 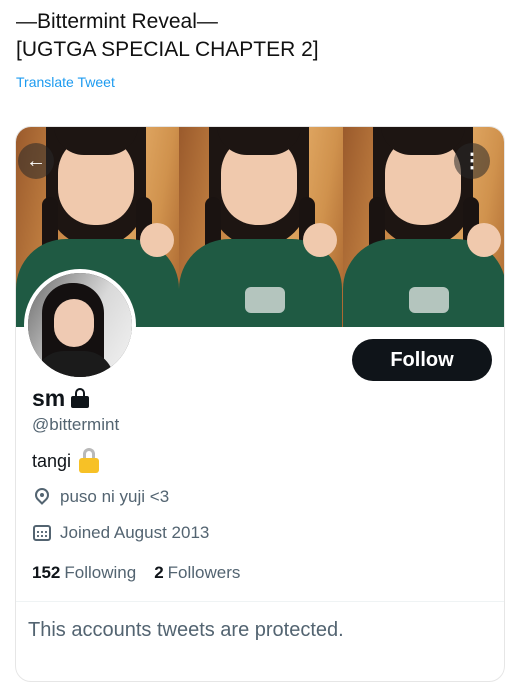 I want to click on location-row: puso ni yuji <3, so click(x=101, y=496).